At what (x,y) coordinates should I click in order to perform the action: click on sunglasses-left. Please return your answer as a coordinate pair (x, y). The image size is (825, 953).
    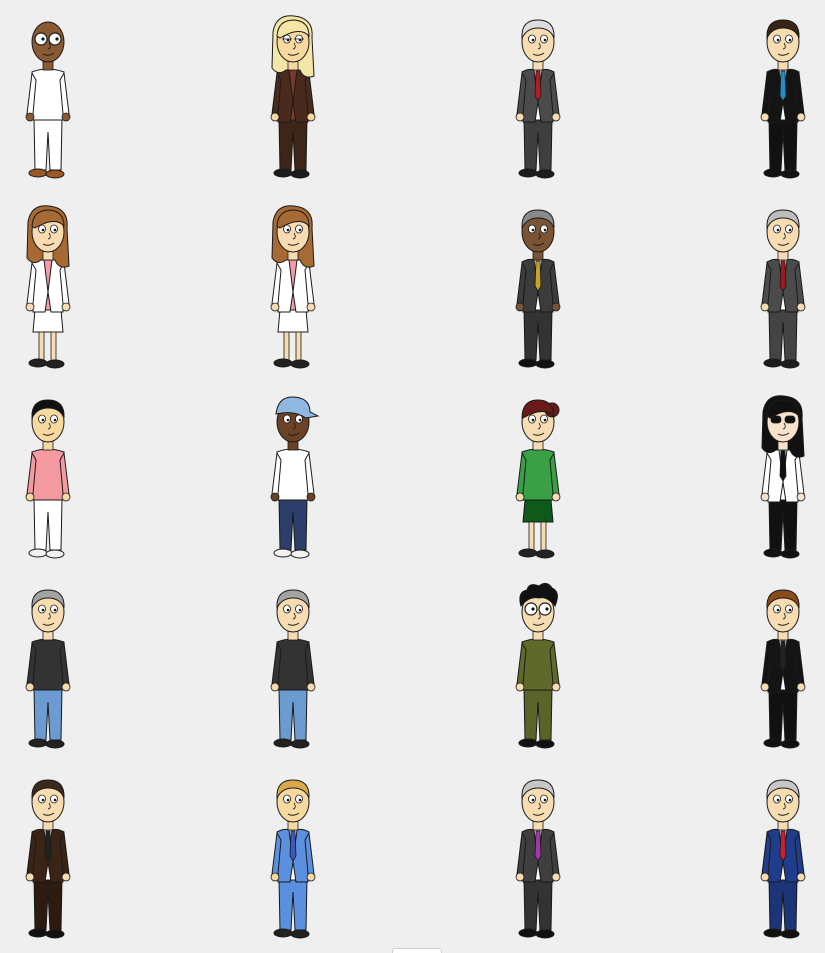
    Looking at the image, I should click on (776, 419).